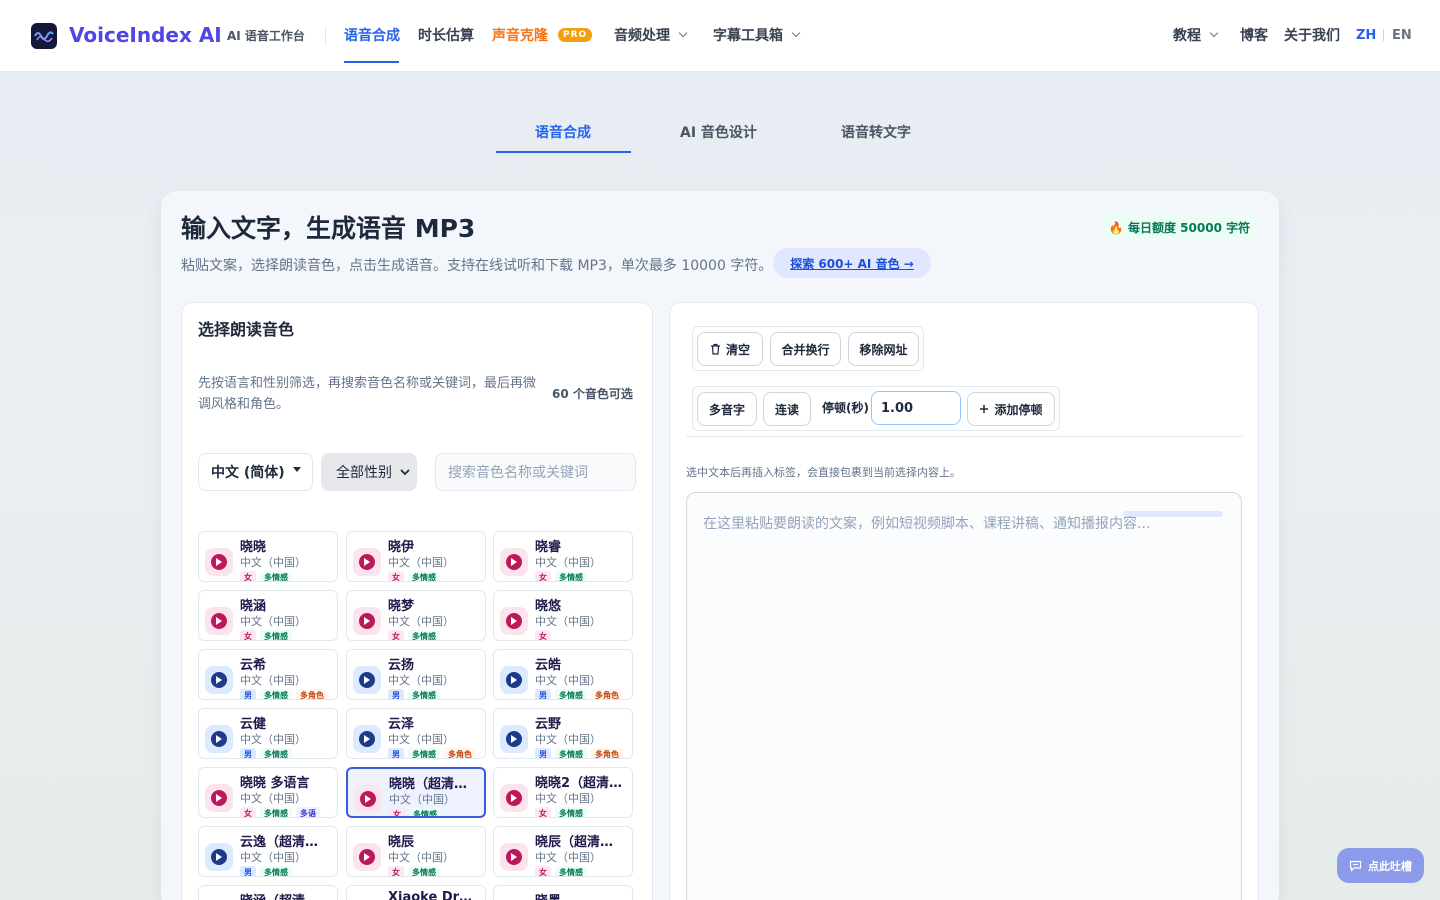  What do you see at coordinates (416, 792) in the screenshot?
I see `voice-card: 晓晓（超清… 中文（中国） 女多情感` at bounding box center [416, 792].